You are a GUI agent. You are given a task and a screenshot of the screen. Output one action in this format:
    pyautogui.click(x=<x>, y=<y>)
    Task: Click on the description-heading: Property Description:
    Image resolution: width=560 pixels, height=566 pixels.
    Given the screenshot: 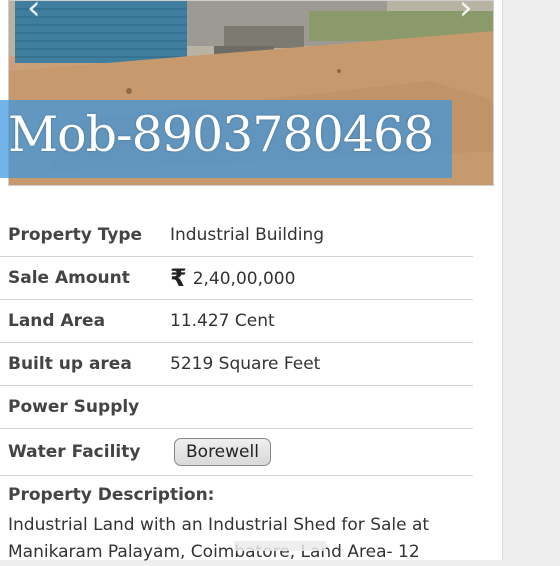 What is the action you would take?
    pyautogui.click(x=111, y=495)
    